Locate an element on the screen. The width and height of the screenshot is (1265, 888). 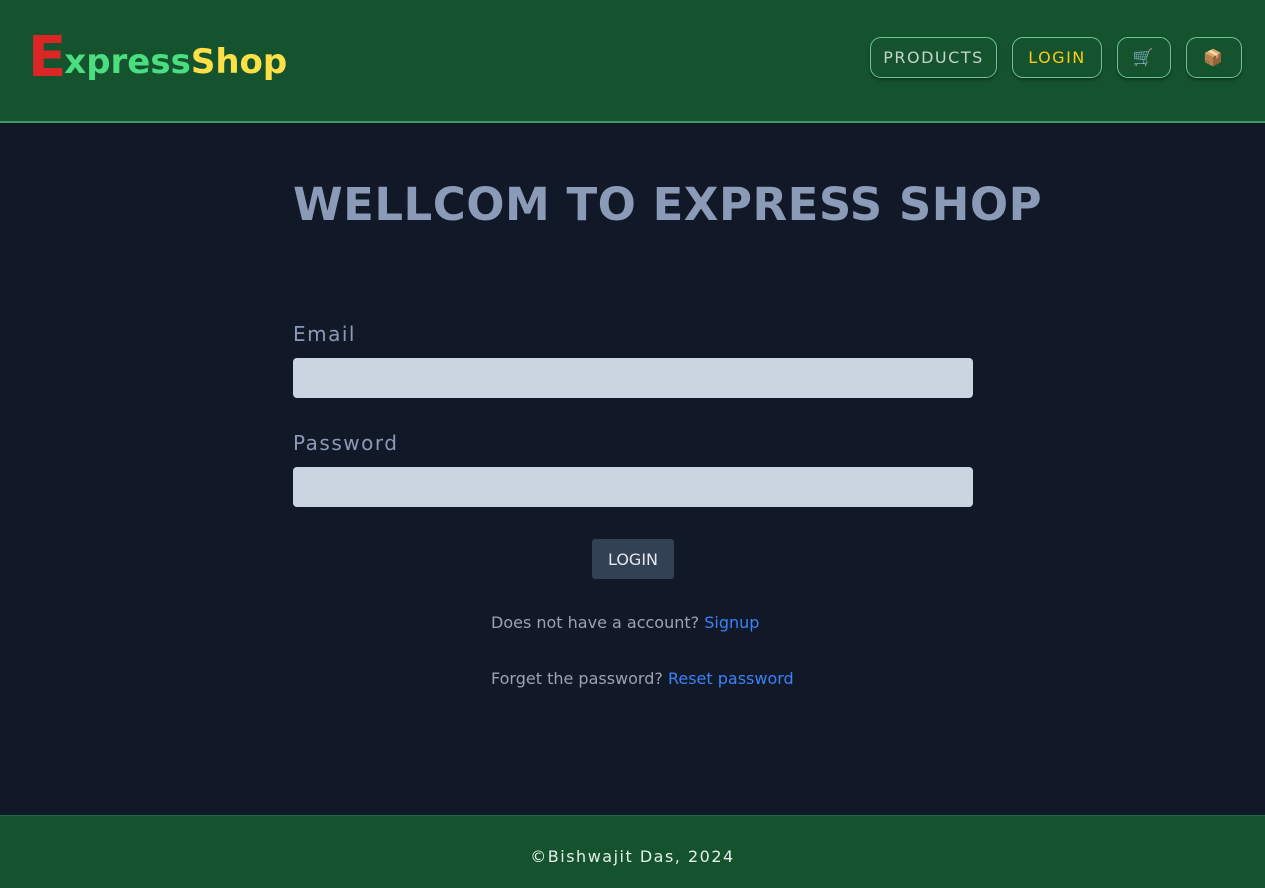
cart-icon: 🛒 is located at coordinates (1144, 57).